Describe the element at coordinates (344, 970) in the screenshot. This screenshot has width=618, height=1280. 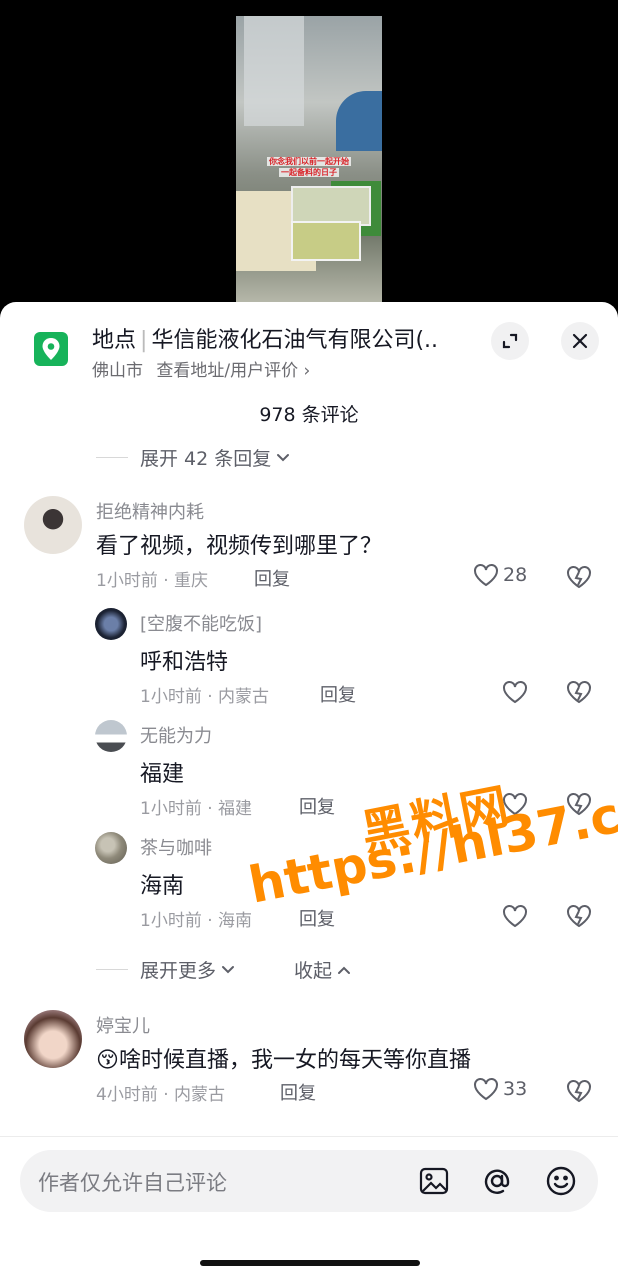
I see `chevron-up-icon` at that location.